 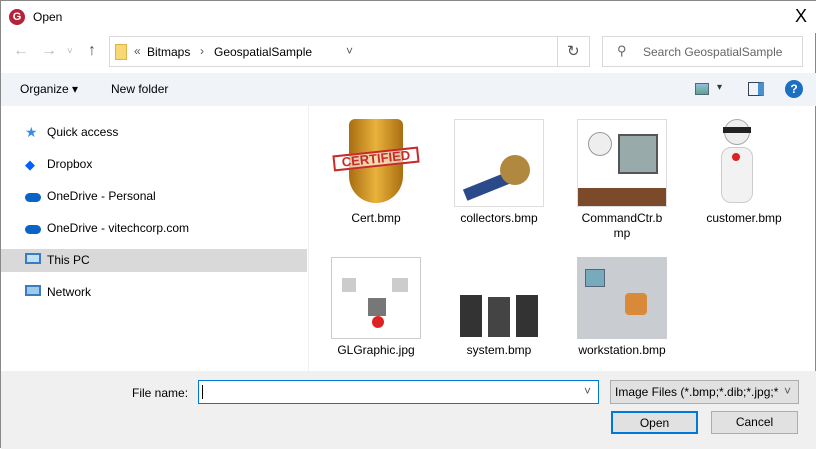 What do you see at coordinates (31, 132) in the screenshot?
I see `star-icon: ★` at bounding box center [31, 132].